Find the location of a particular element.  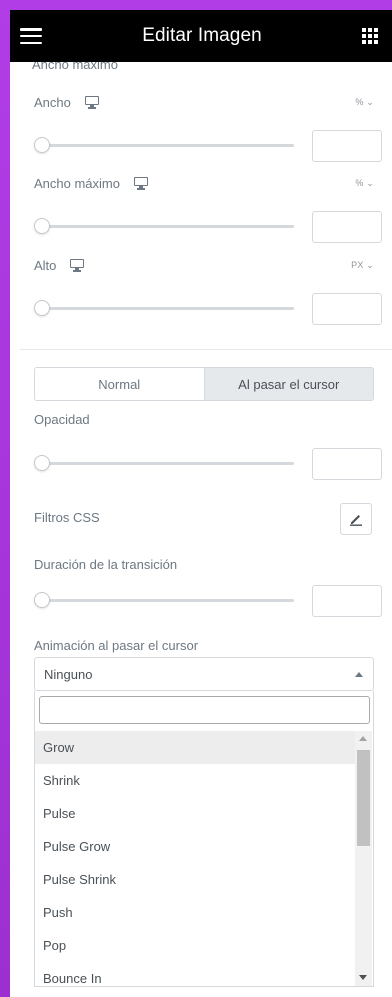

top-bar: Editar Imagen is located at coordinates (201, 36).